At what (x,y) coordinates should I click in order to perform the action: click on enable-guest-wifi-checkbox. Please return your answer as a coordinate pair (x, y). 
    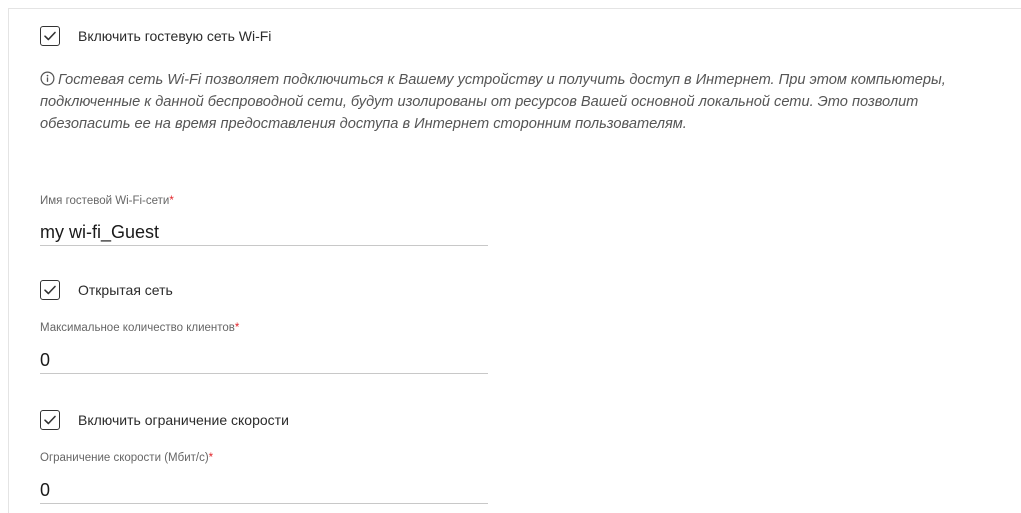
    Looking at the image, I should click on (50, 36).